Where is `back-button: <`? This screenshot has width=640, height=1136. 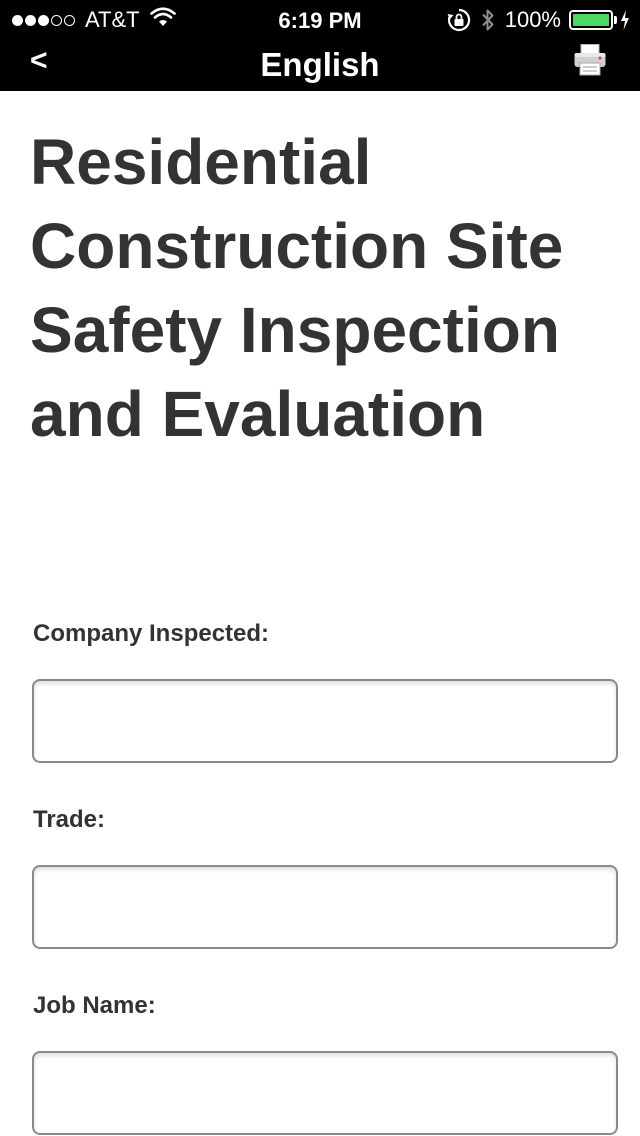 back-button: < is located at coordinates (39, 61).